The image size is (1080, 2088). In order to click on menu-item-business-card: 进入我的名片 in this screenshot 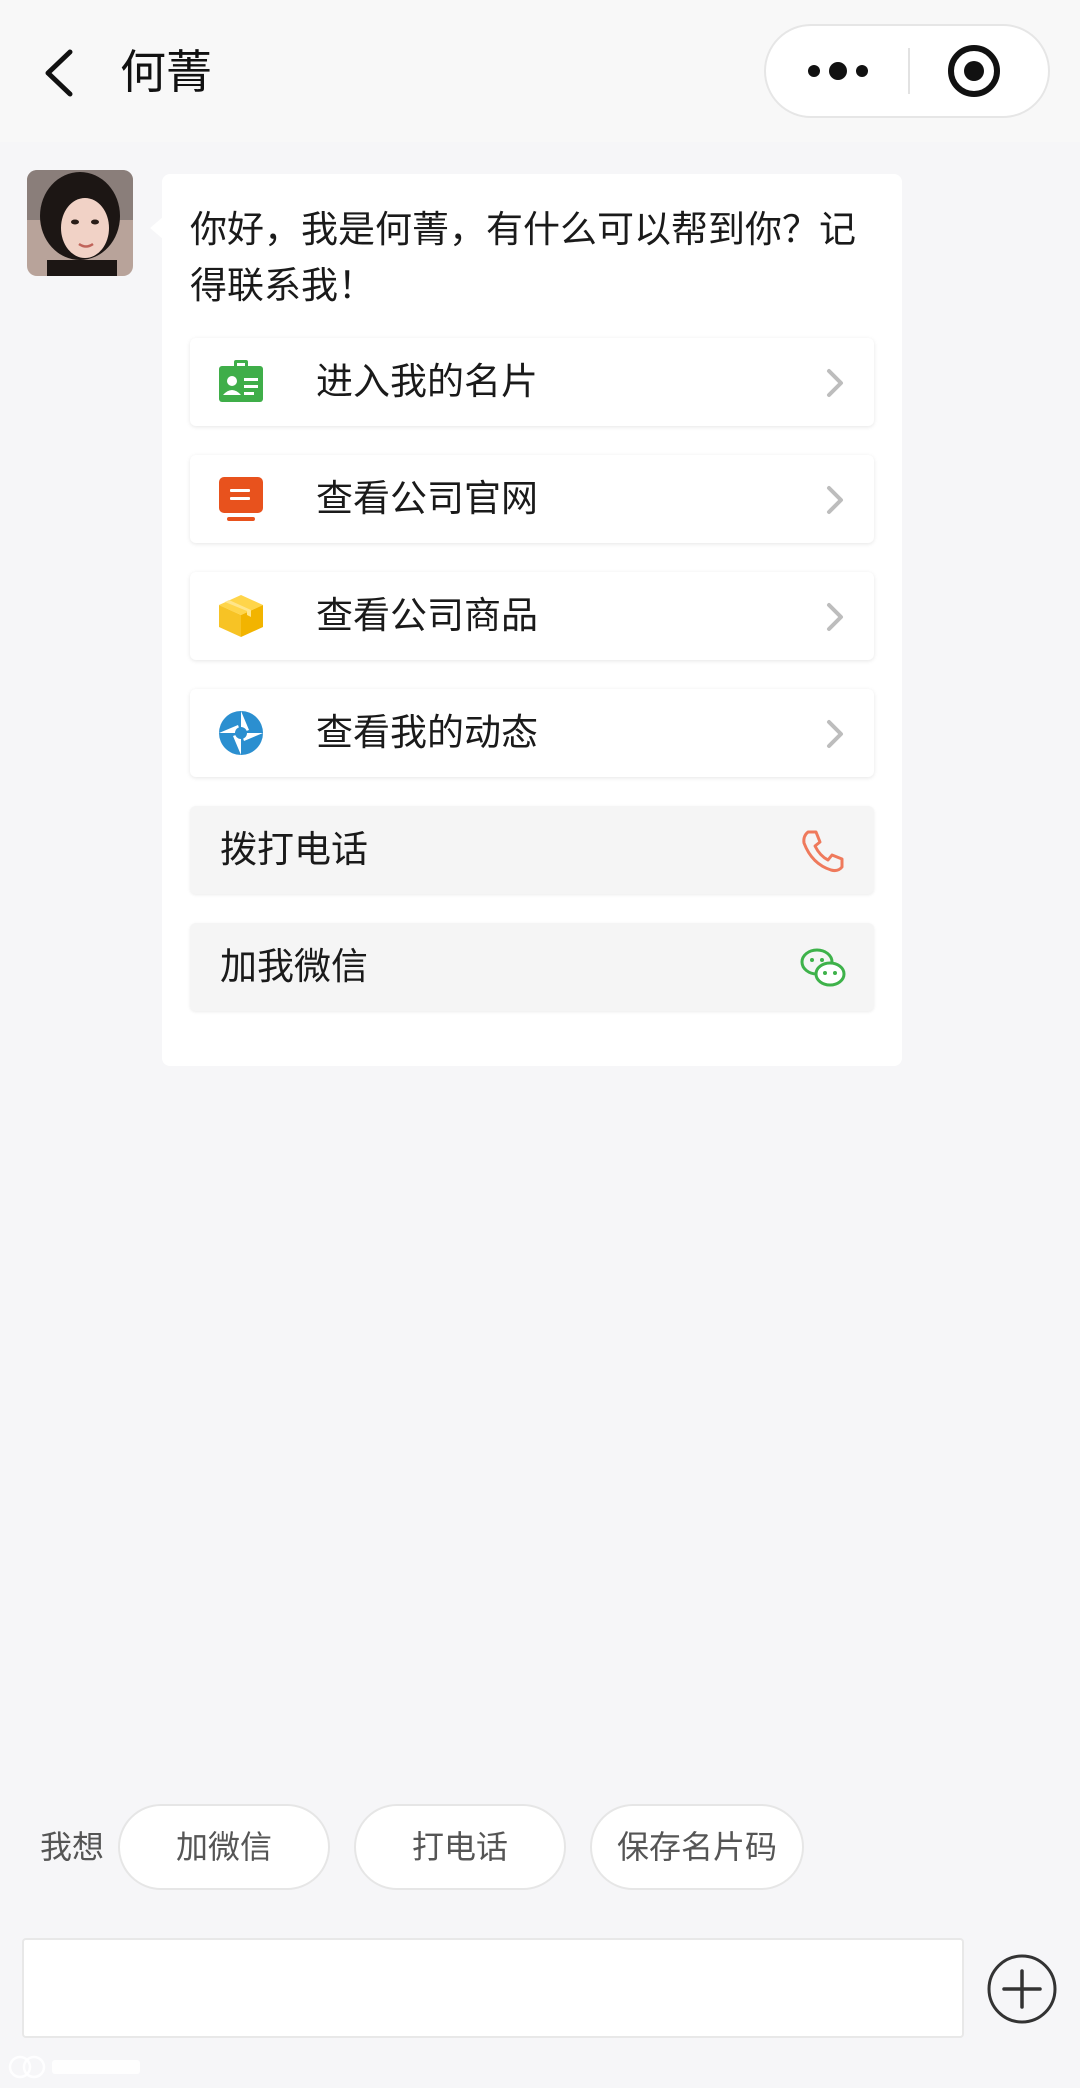, I will do `click(532, 382)`.